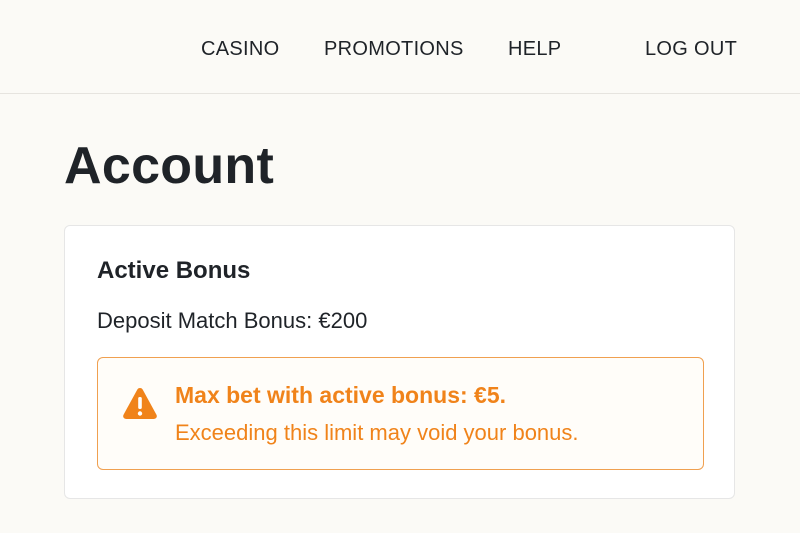  What do you see at coordinates (205, 320) in the screenshot?
I see `bonus-label: Deposit Match Bonus:` at bounding box center [205, 320].